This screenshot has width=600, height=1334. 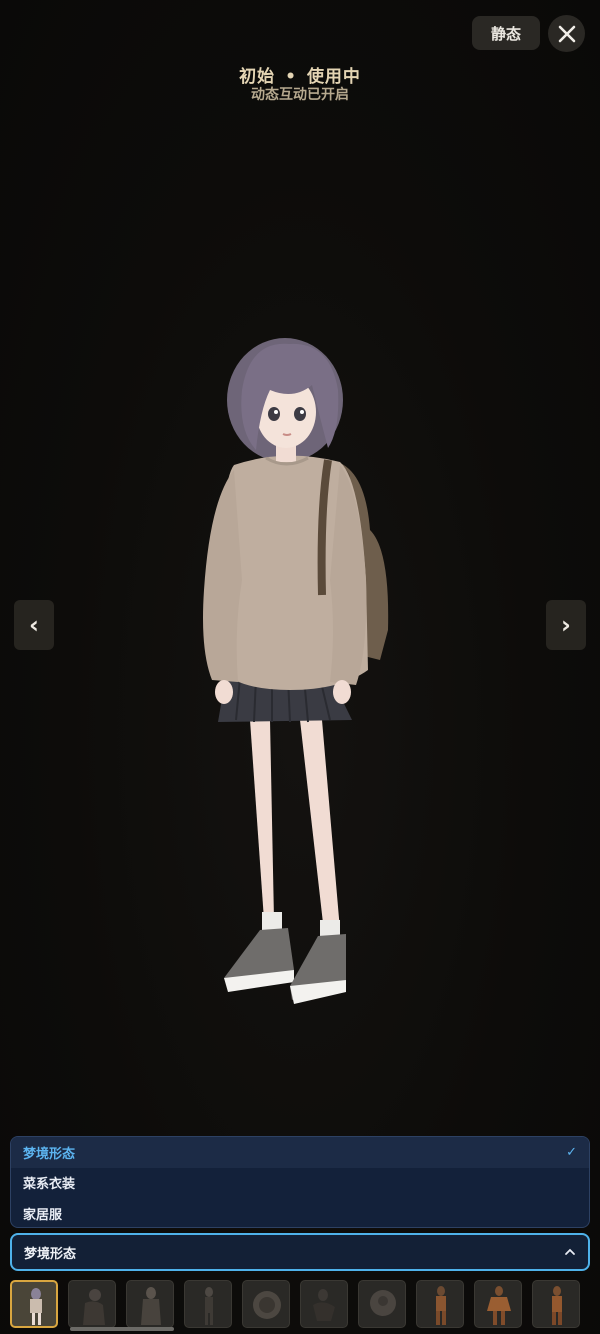 I want to click on outfit-thumbnail-strip, so click(x=305, y=1307).